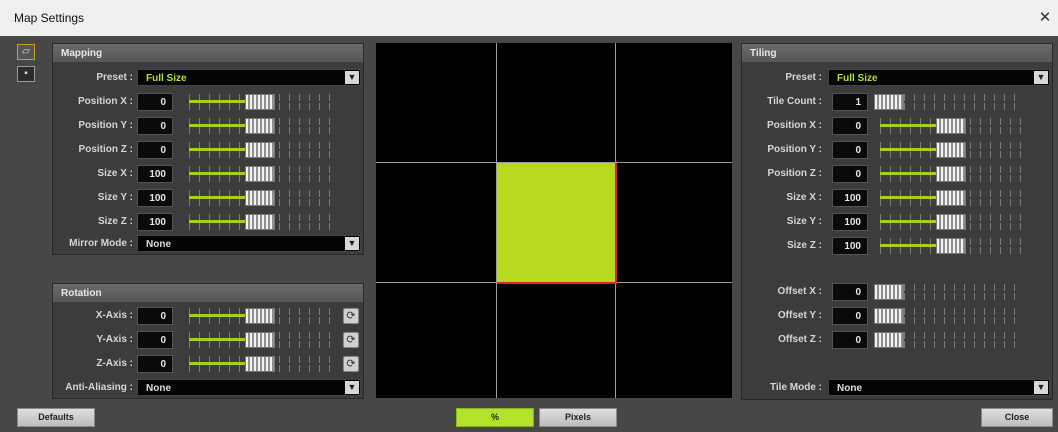 This screenshot has width=1058, height=432. What do you see at coordinates (939, 77) in the screenshot?
I see `tiling-preset-dropdown: Full Size ▼` at bounding box center [939, 77].